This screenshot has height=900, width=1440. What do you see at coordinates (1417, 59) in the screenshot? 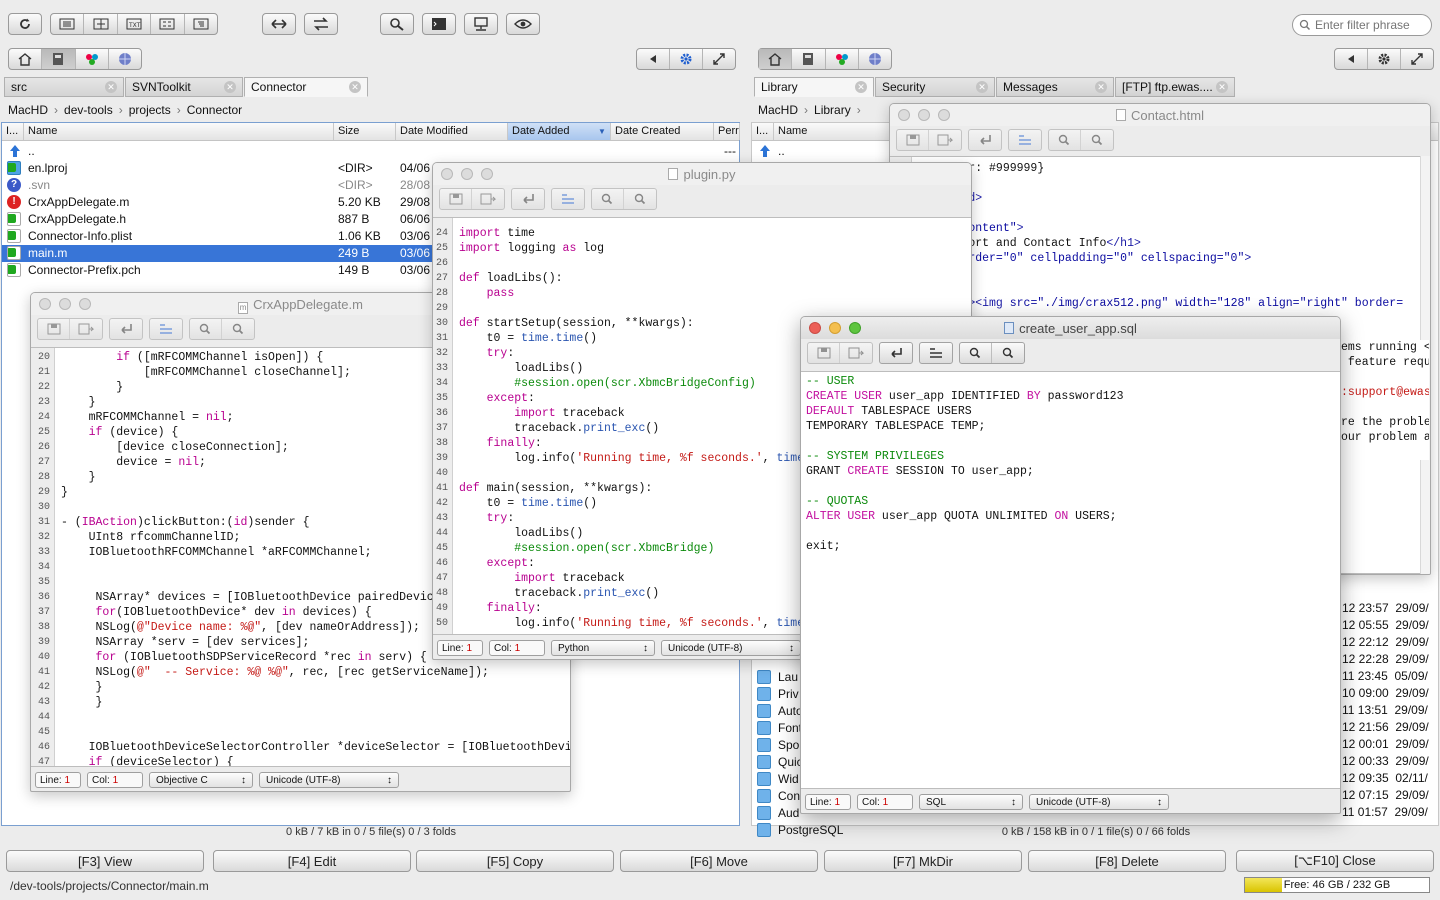
I see `right-expand-button` at bounding box center [1417, 59].